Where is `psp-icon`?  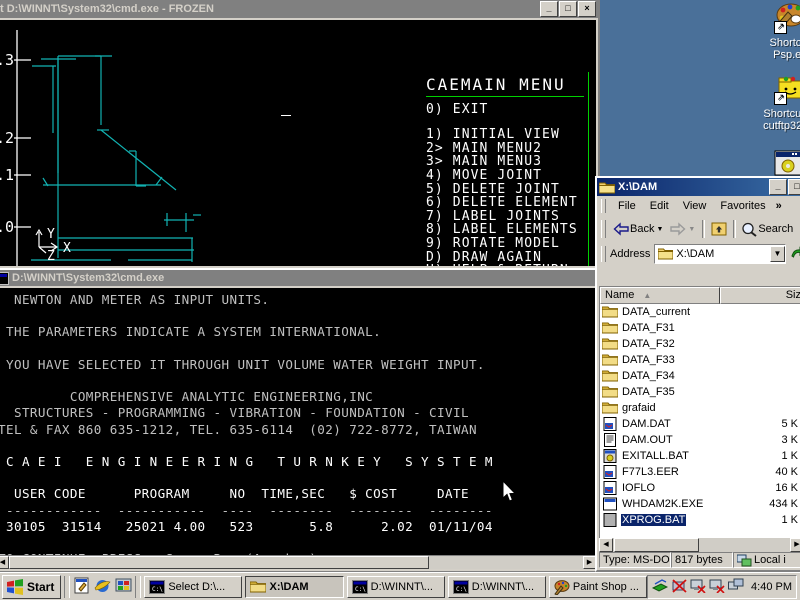 psp-icon is located at coordinates (562, 587).